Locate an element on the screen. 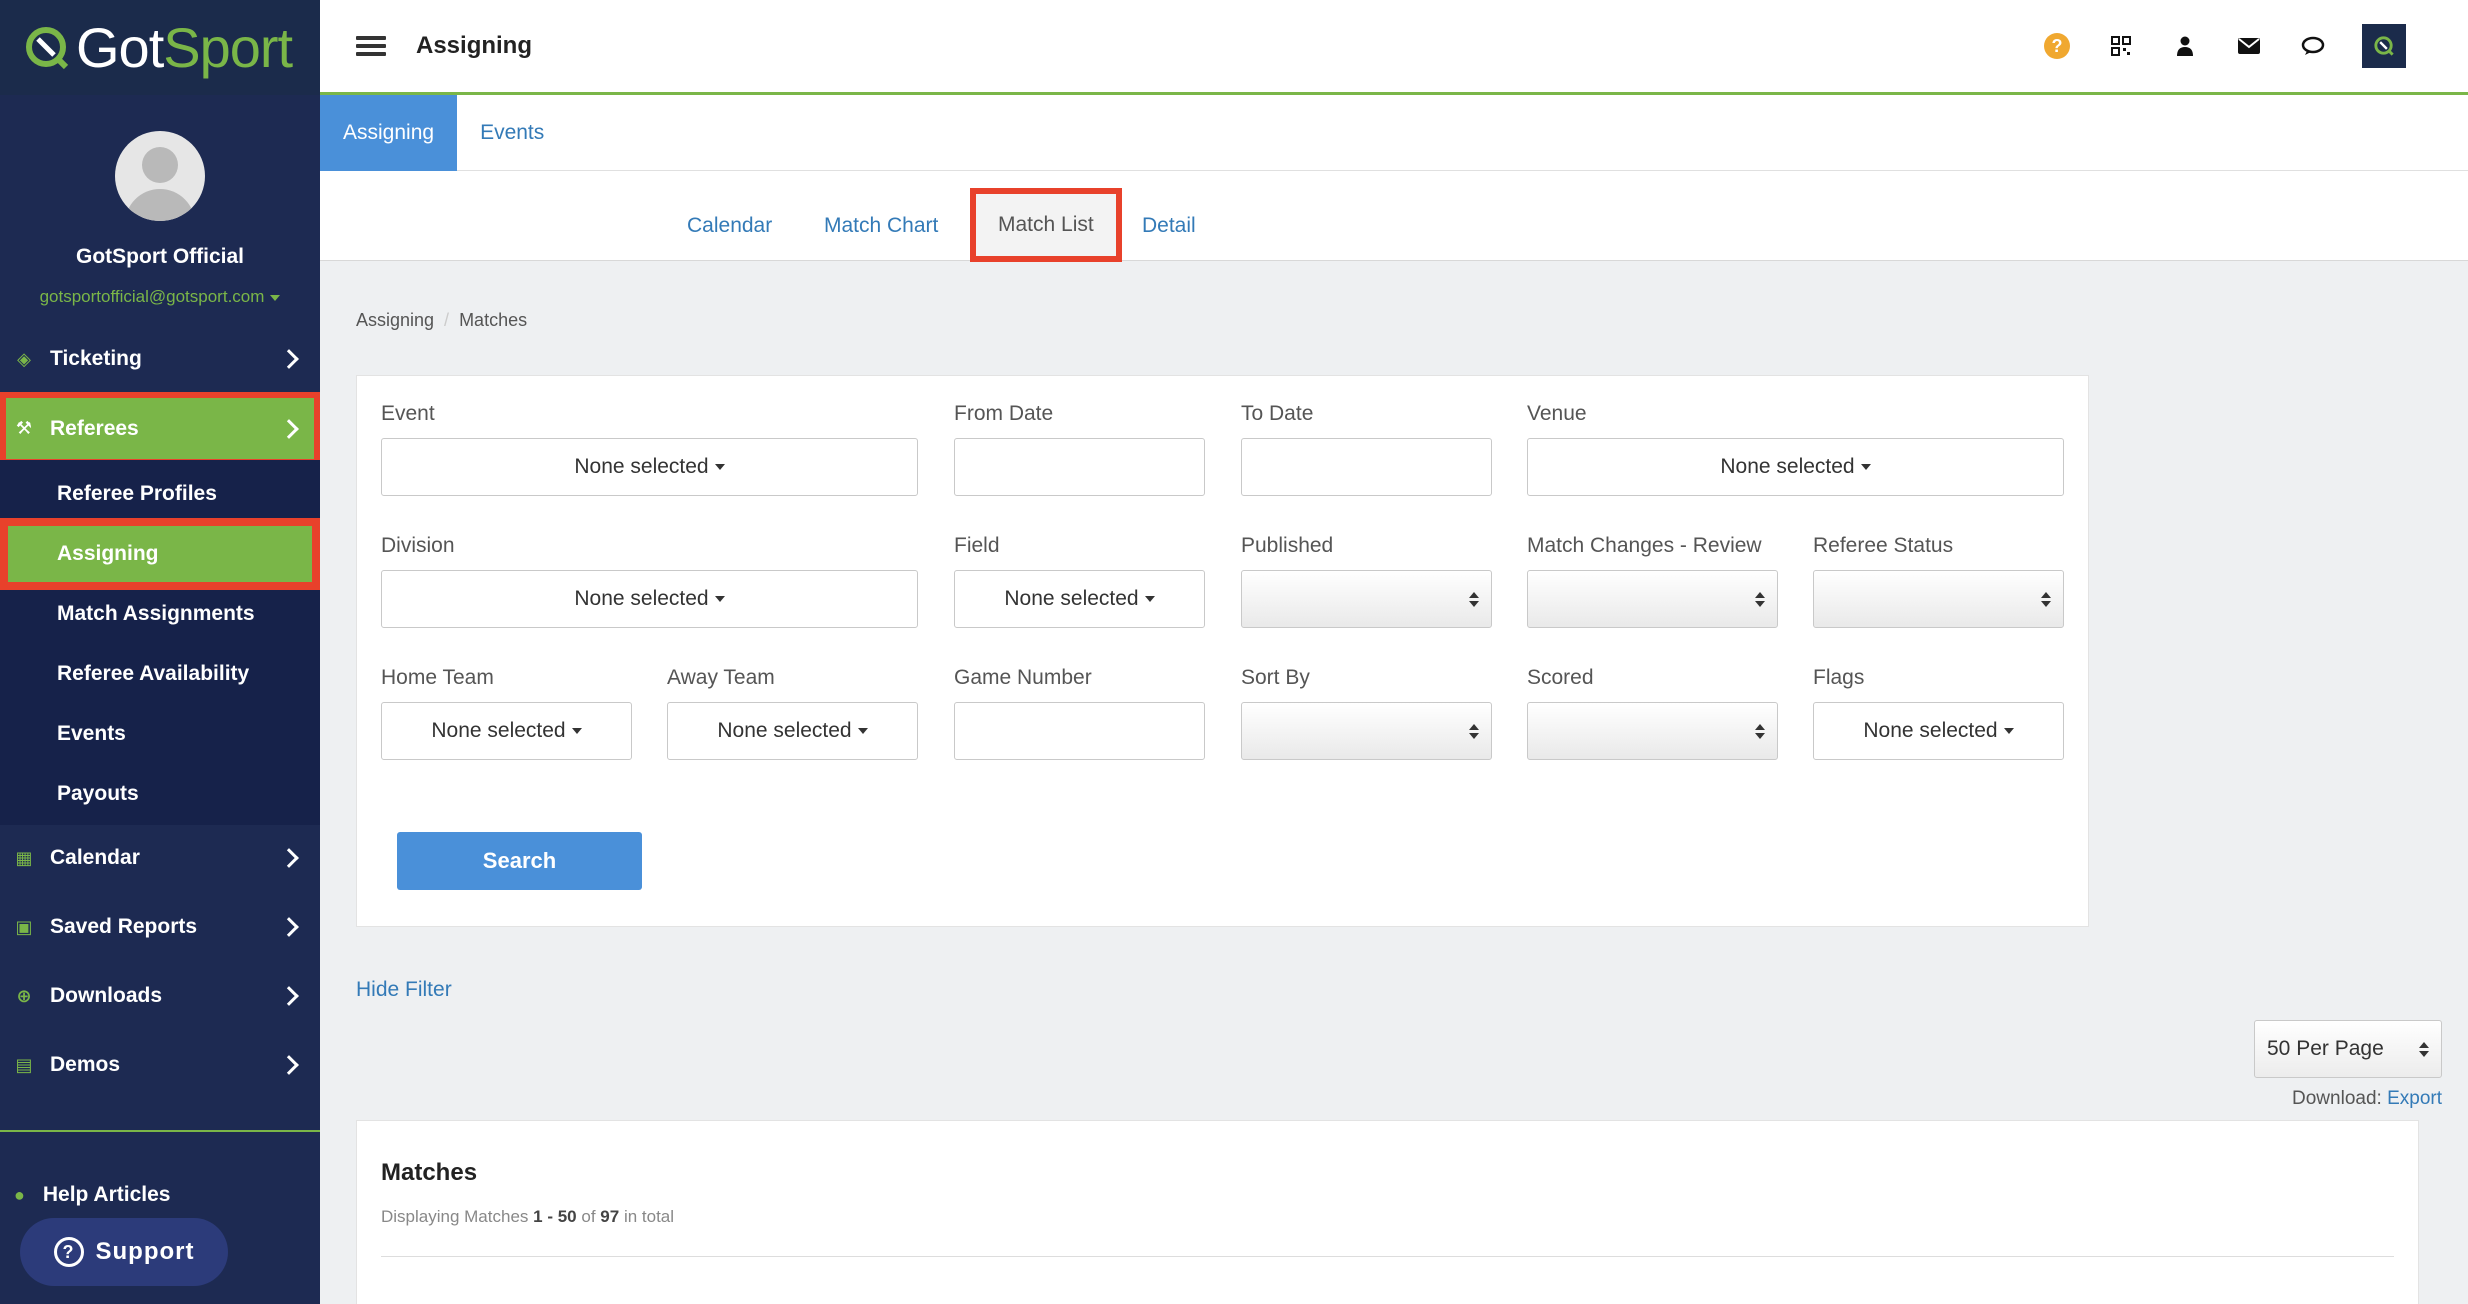 The height and width of the screenshot is (1304, 2468). gotsport-logo-icon is located at coordinates (47, 47).